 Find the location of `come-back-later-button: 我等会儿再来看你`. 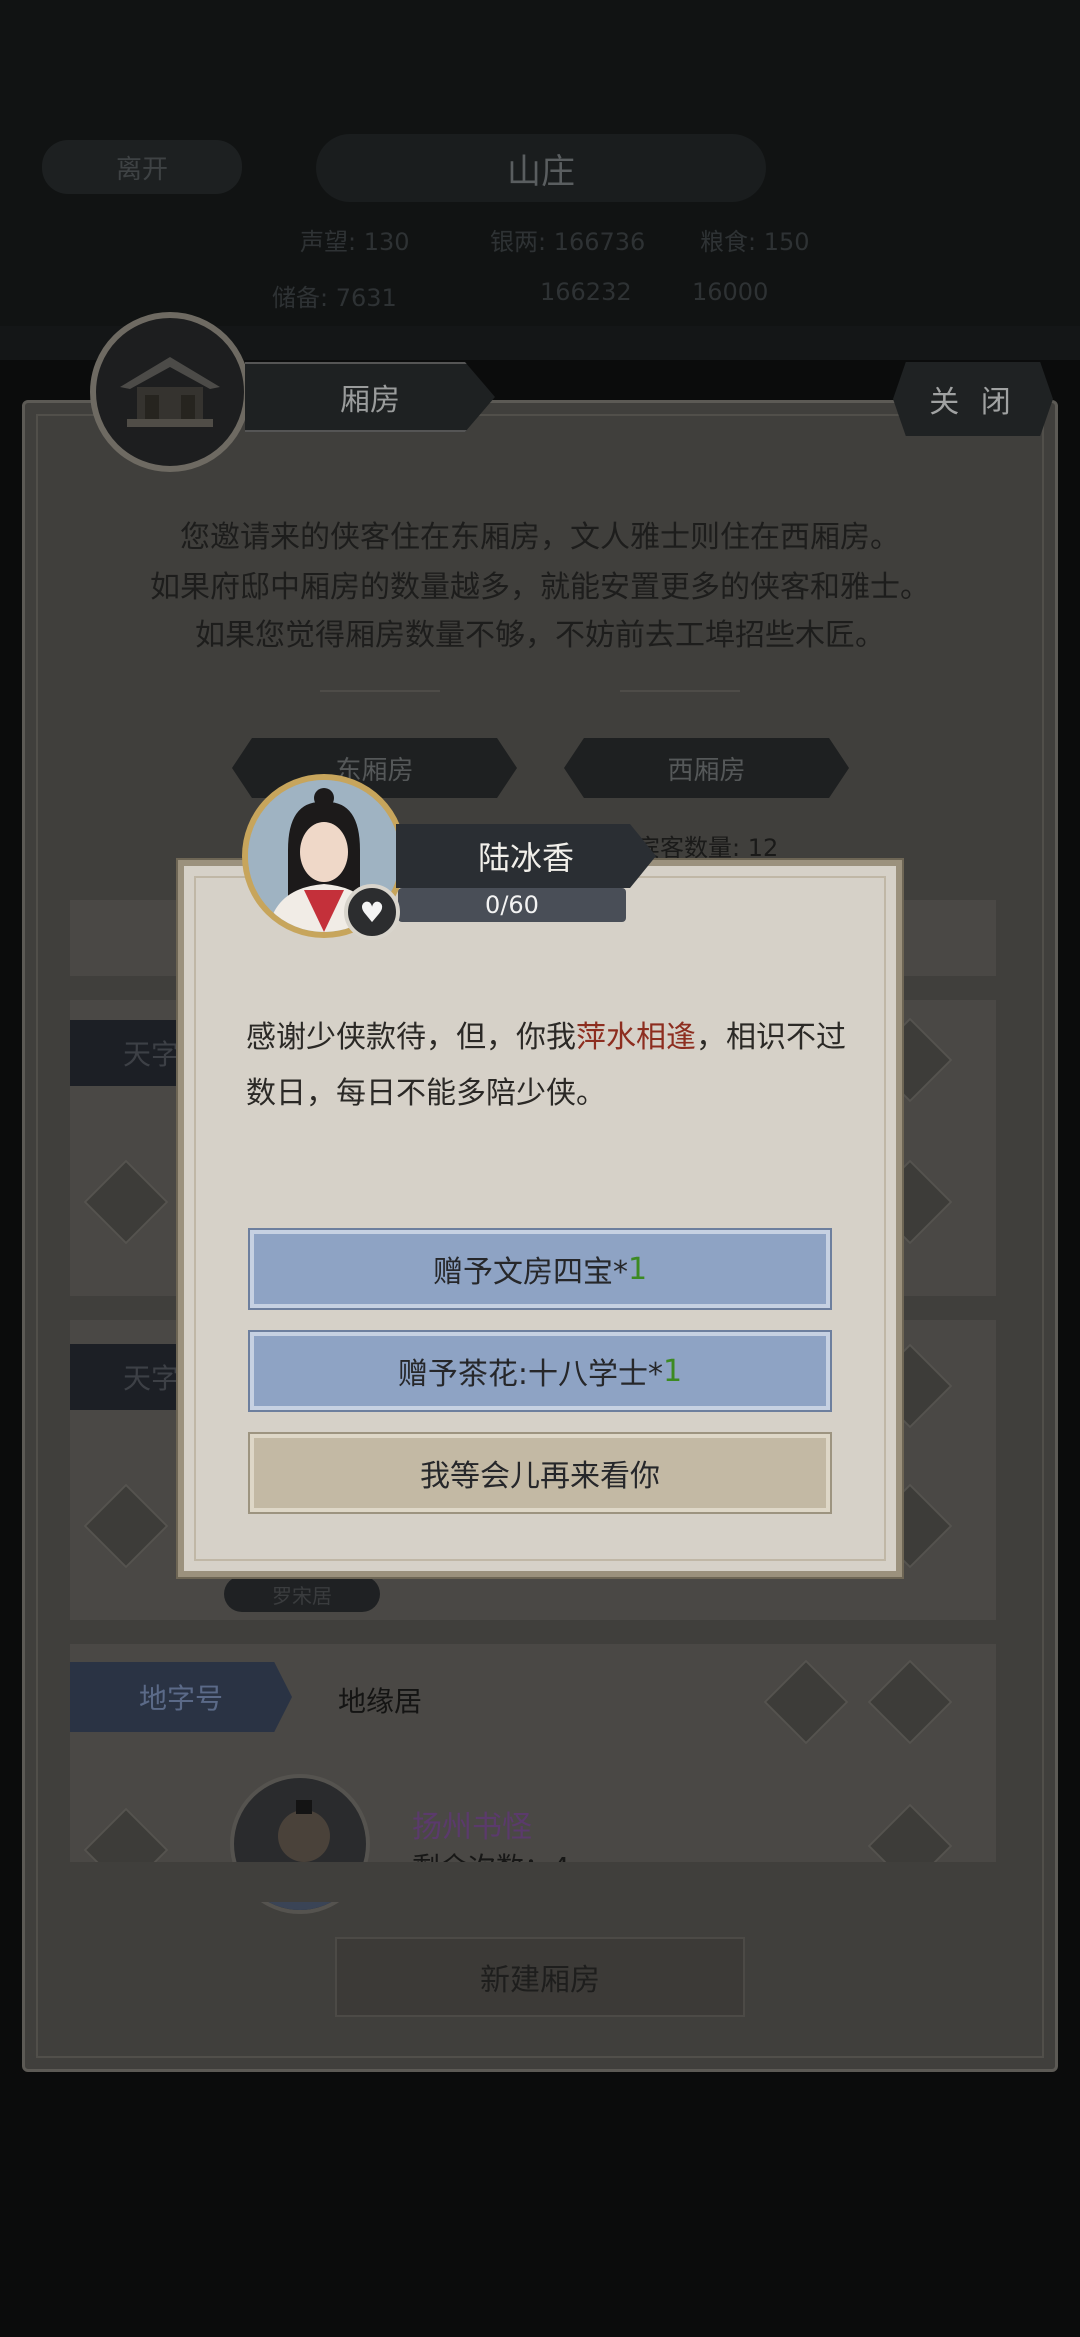

come-back-later-button: 我等会儿再来看你 is located at coordinates (540, 1473).